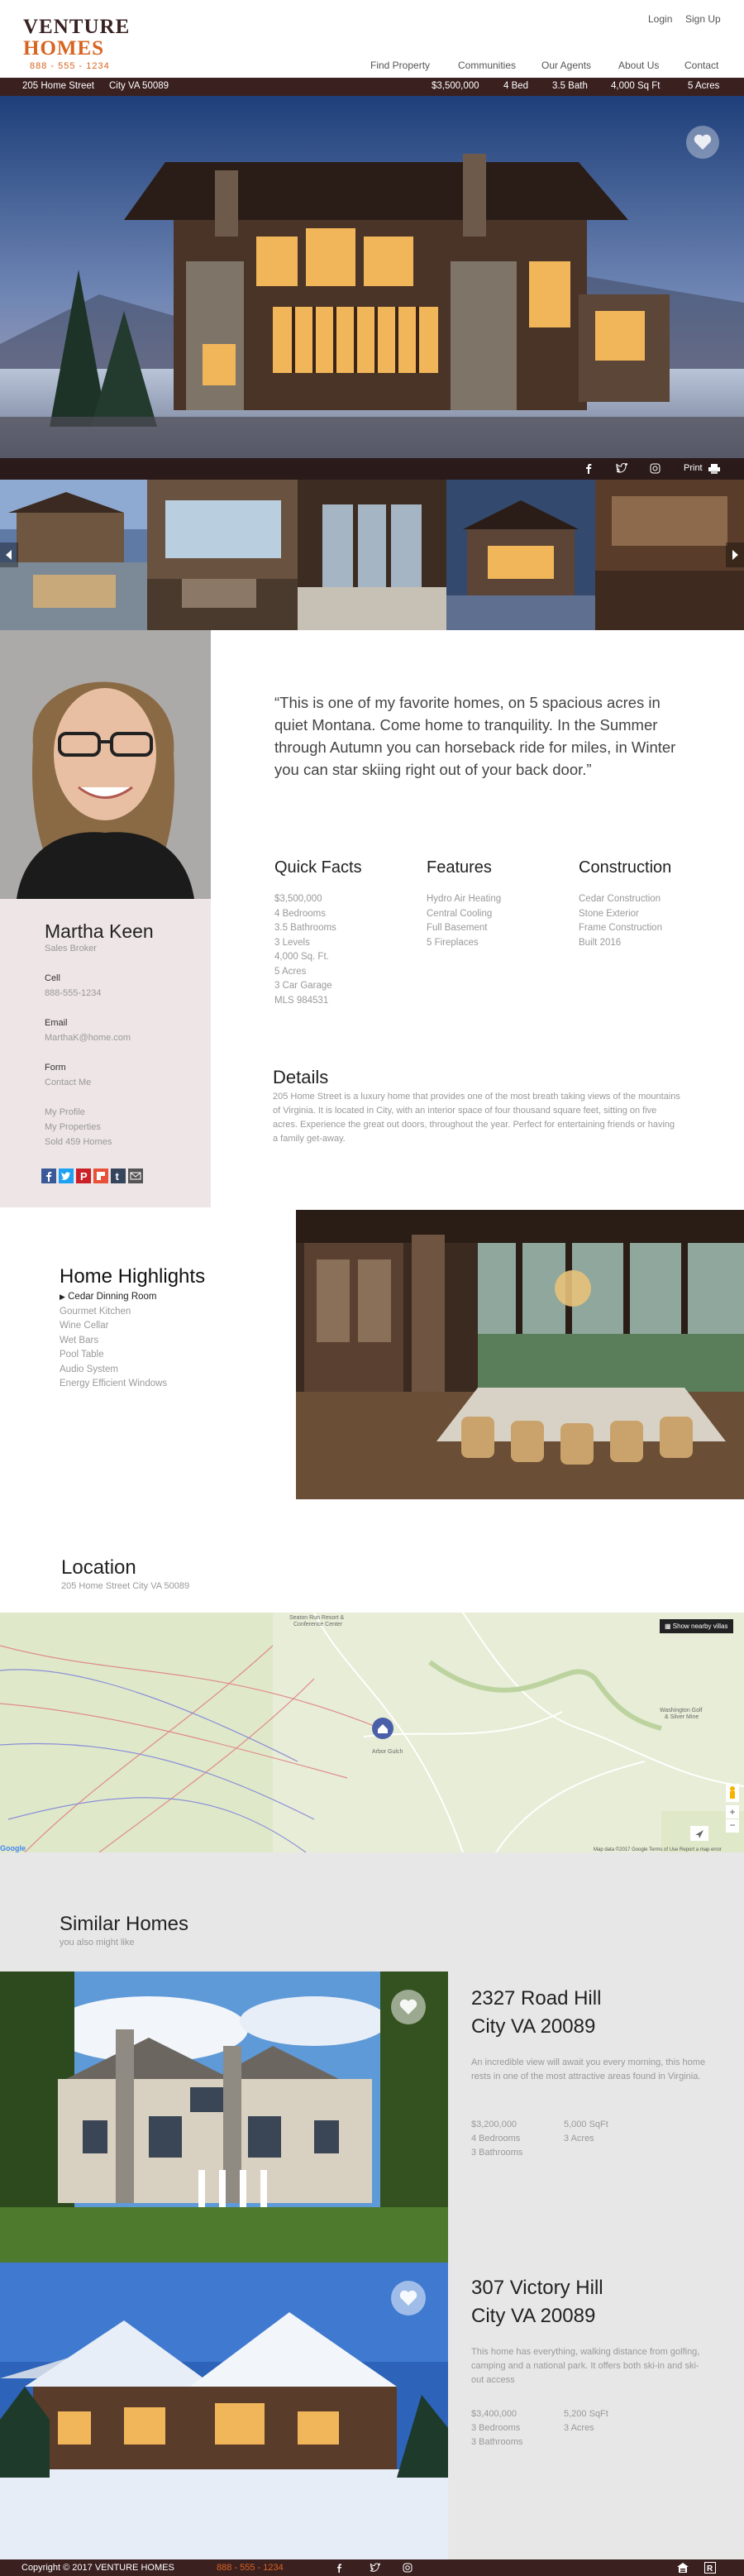 The image size is (744, 2576). What do you see at coordinates (710, 2569) in the screenshot?
I see `svg-text: R` at bounding box center [710, 2569].